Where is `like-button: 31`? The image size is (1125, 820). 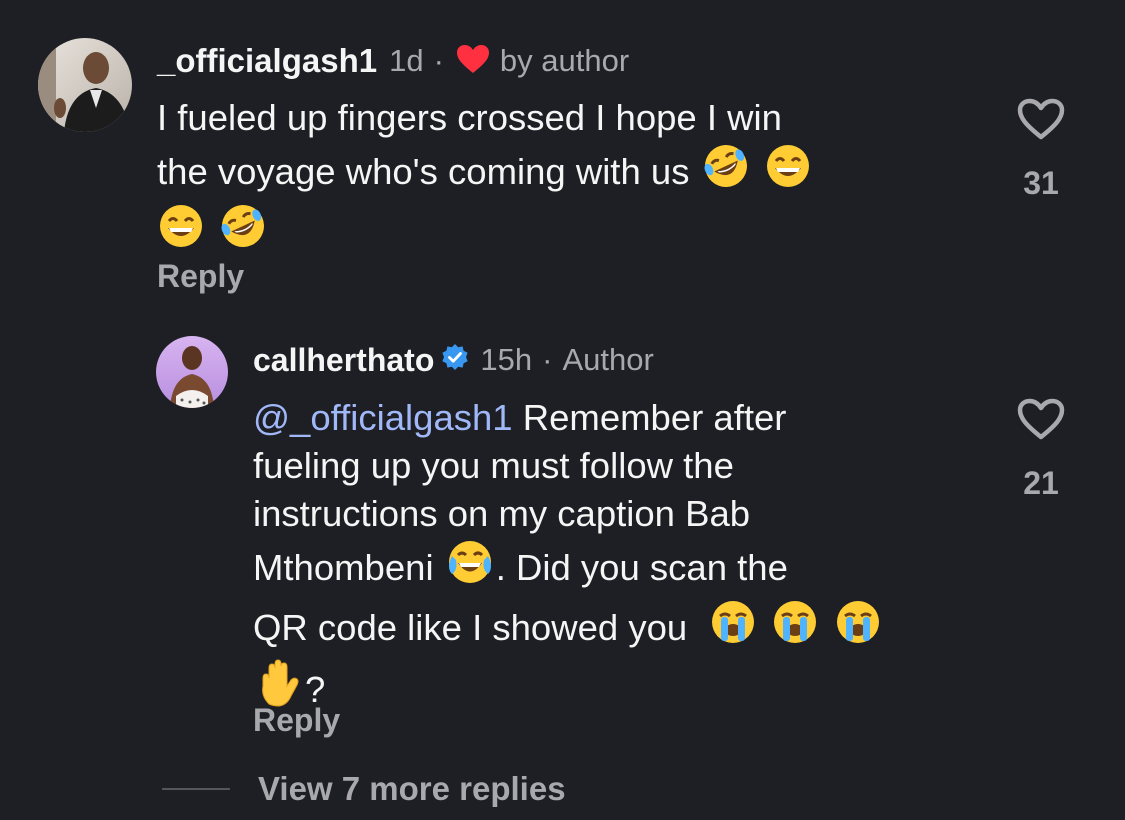
like-button: 31 is located at coordinates (1041, 150).